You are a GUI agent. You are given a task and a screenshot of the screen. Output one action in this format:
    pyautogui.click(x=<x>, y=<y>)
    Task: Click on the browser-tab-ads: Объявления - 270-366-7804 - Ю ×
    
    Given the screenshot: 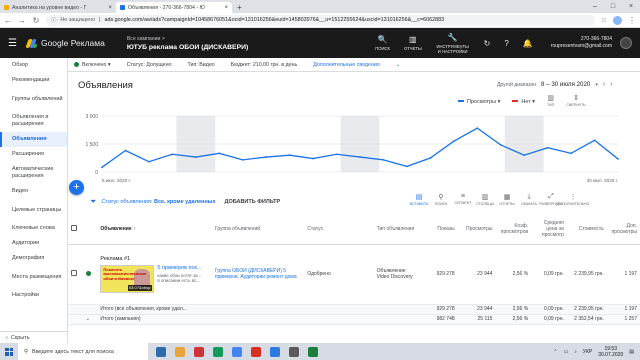 What is the action you would take?
    pyautogui.click(x=174, y=7)
    